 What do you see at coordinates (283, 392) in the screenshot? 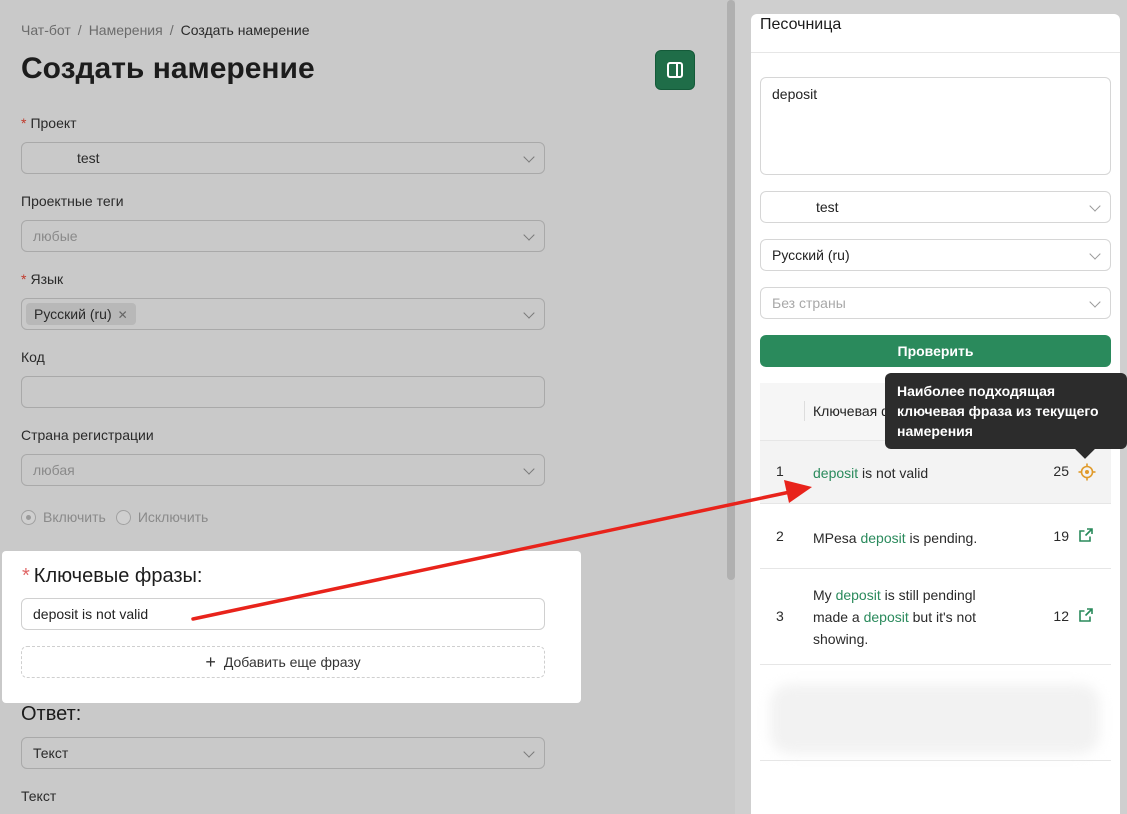
I see `code-input` at bounding box center [283, 392].